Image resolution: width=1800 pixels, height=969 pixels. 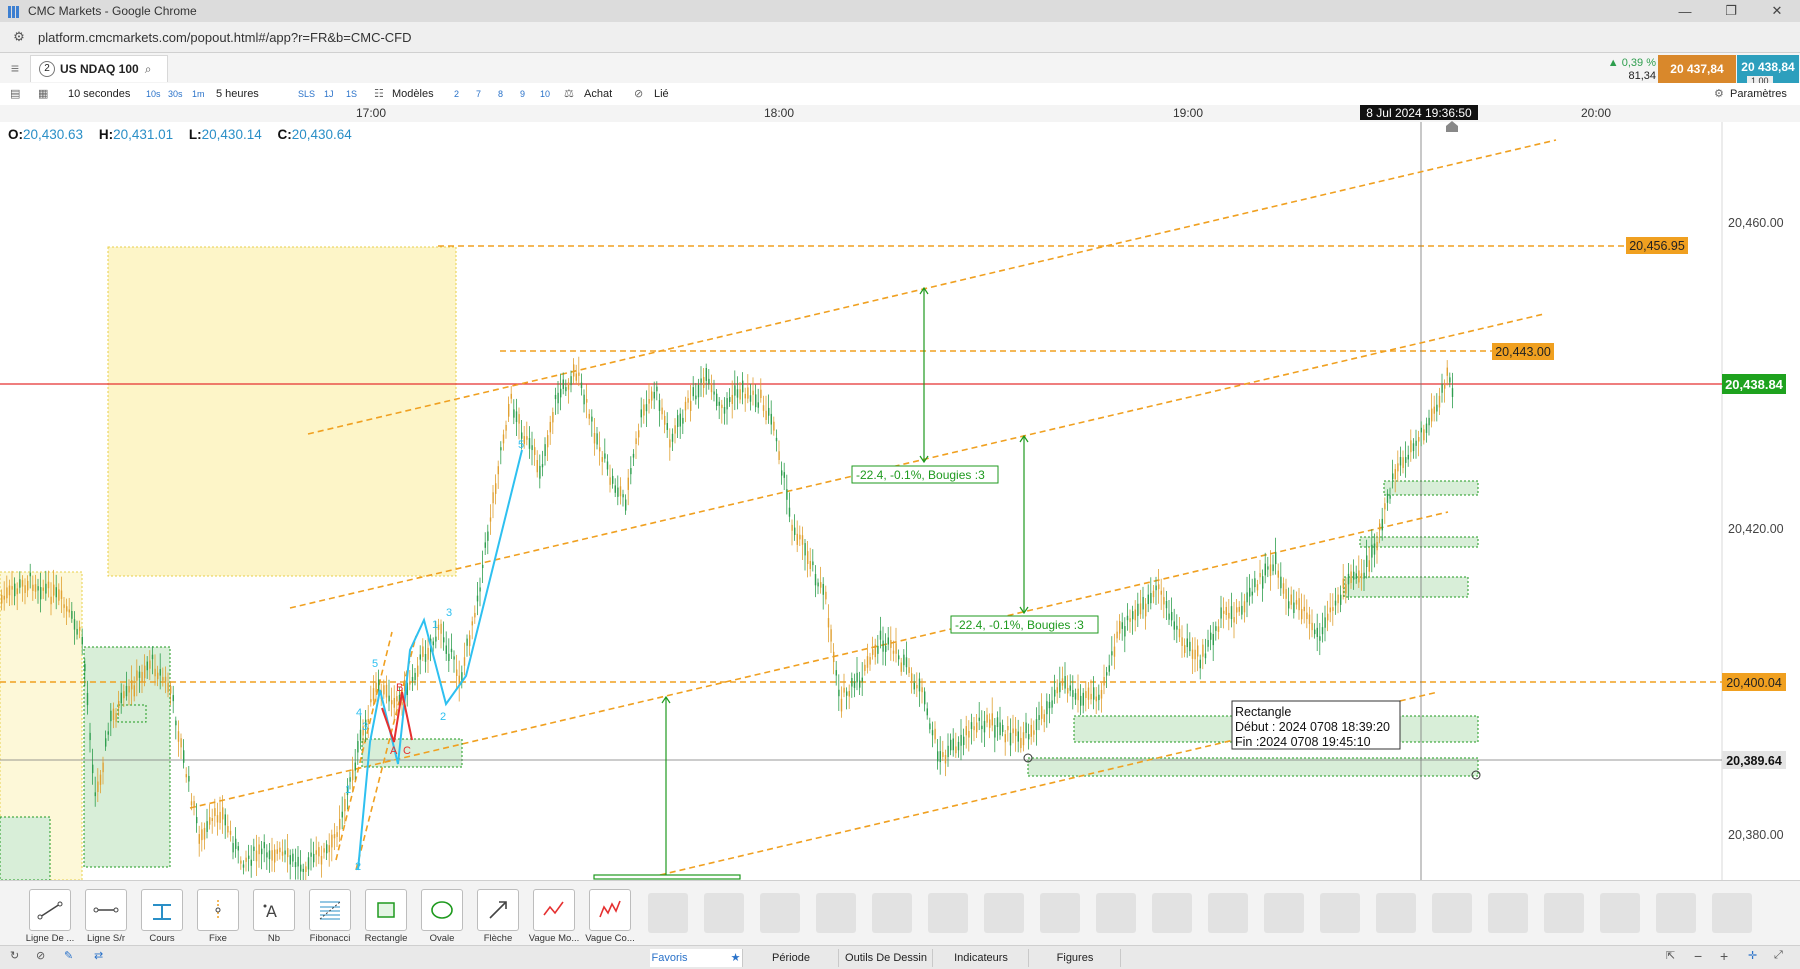 I want to click on tool-fixed: Fixe, so click(x=218, y=916).